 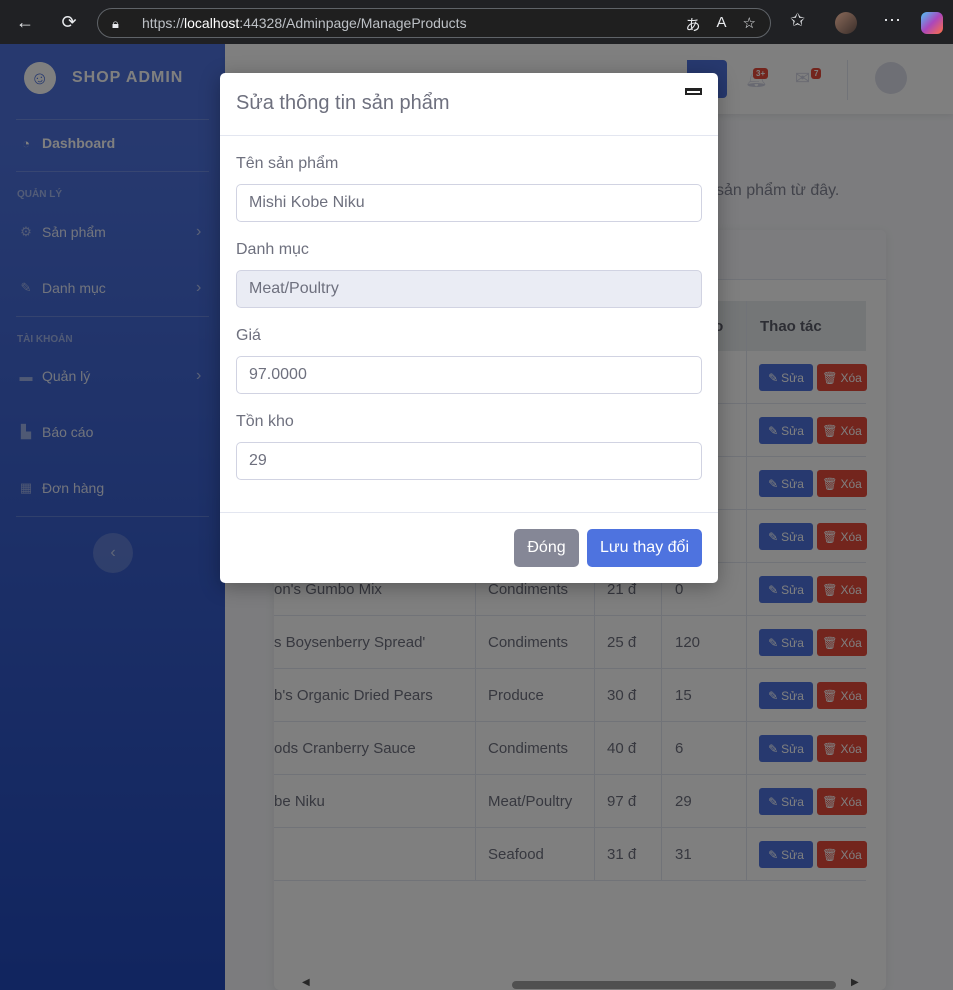 I want to click on stock-input, so click(x=469, y=461).